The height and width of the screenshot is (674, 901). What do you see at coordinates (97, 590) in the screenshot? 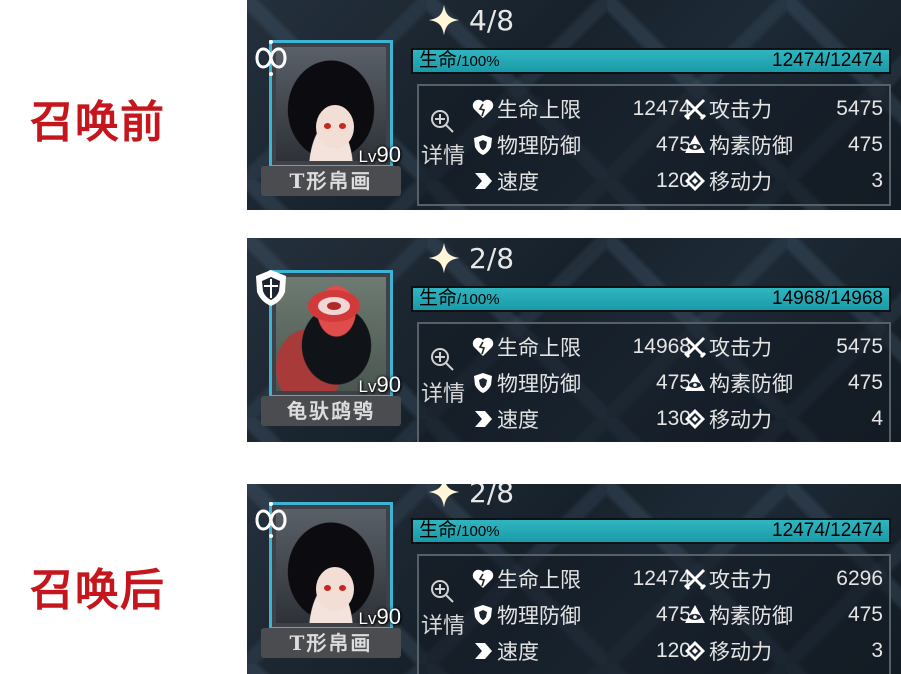
I see `label-after: 召唤后` at bounding box center [97, 590].